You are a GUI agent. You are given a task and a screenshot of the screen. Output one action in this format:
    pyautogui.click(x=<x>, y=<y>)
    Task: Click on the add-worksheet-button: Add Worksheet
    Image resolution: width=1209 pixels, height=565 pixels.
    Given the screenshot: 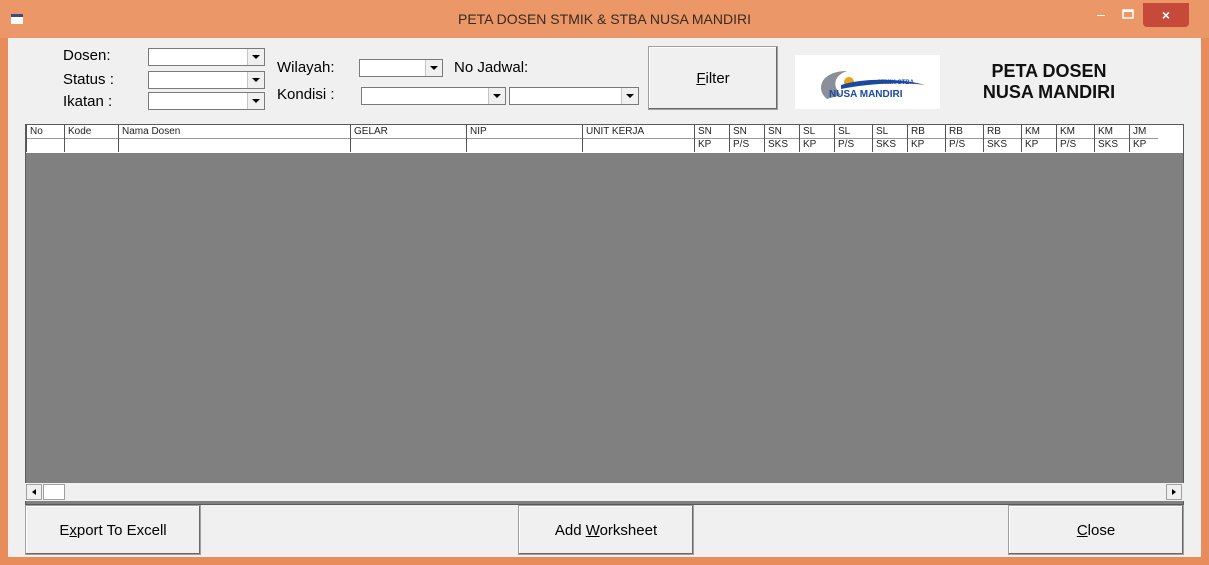 What is the action you would take?
    pyautogui.click(x=606, y=530)
    